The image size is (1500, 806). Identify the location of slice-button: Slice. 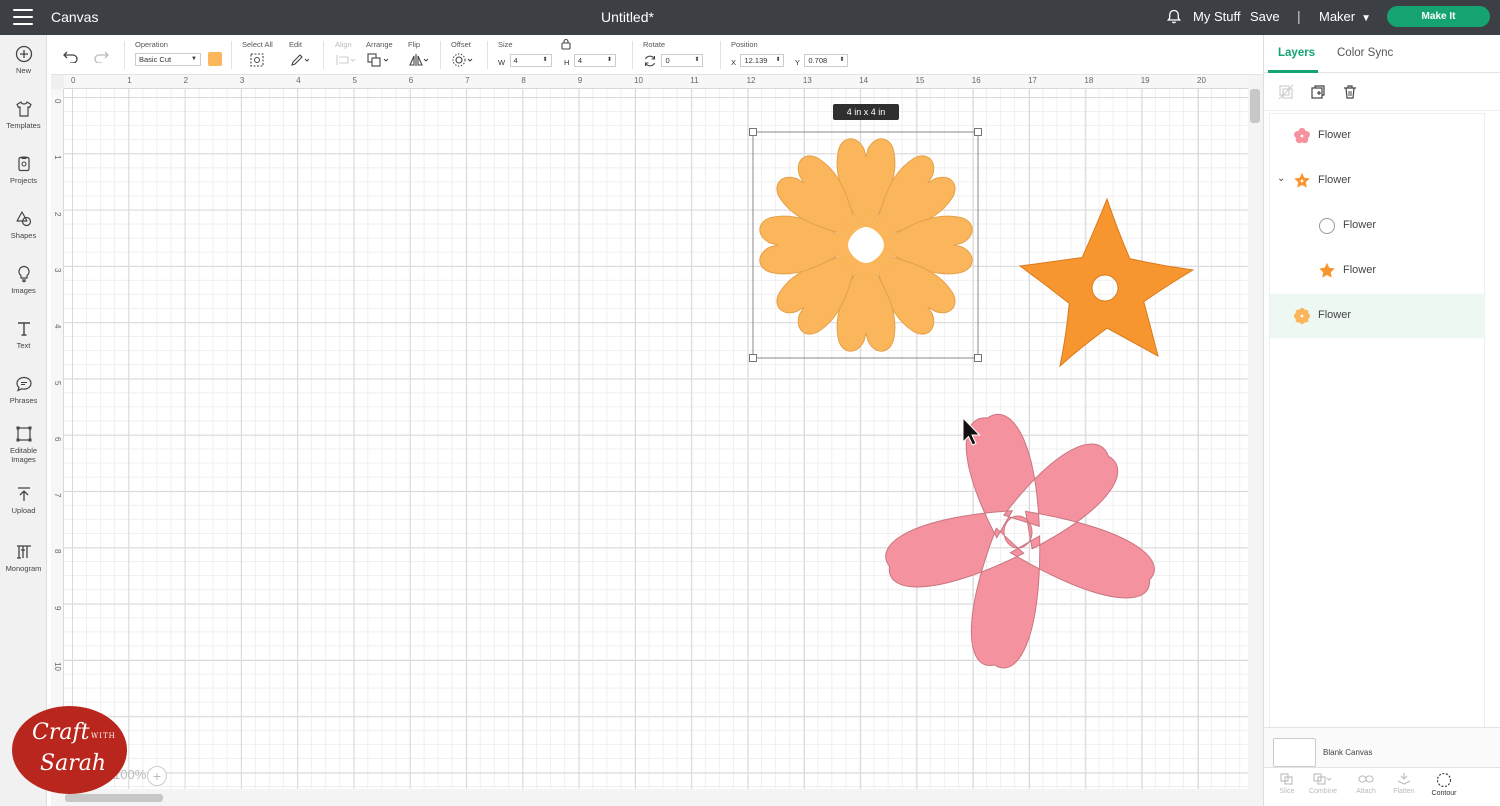
(1287, 783).